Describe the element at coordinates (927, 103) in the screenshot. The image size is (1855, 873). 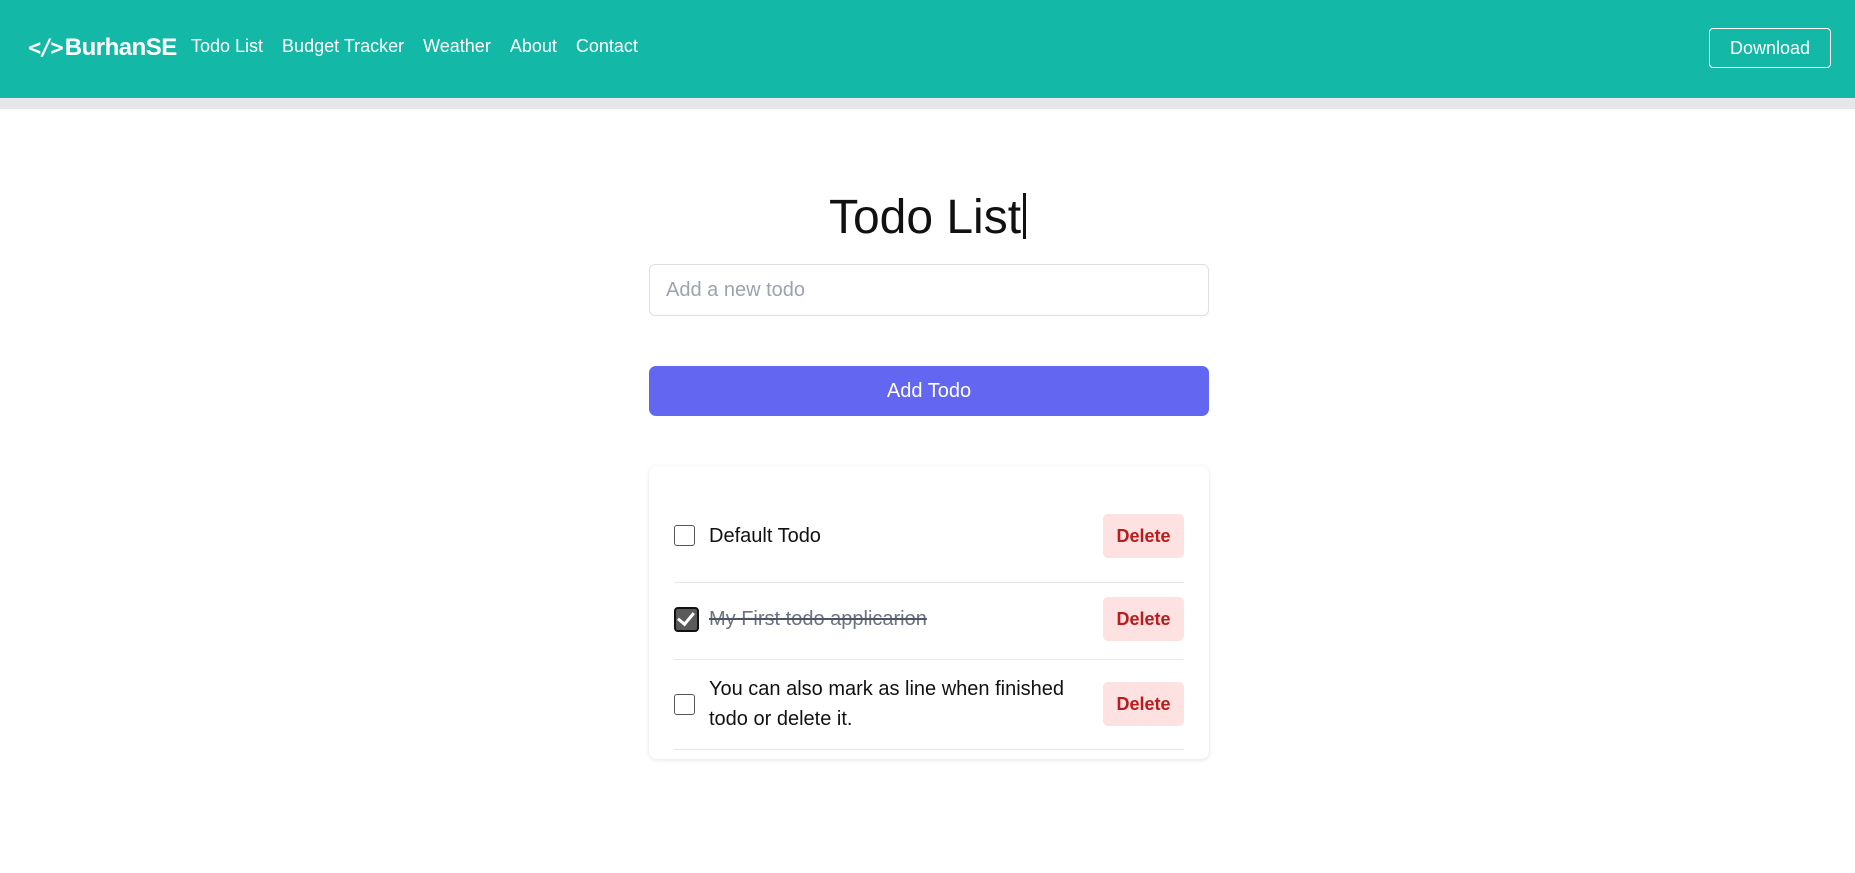
I see `navbar-divider` at that location.